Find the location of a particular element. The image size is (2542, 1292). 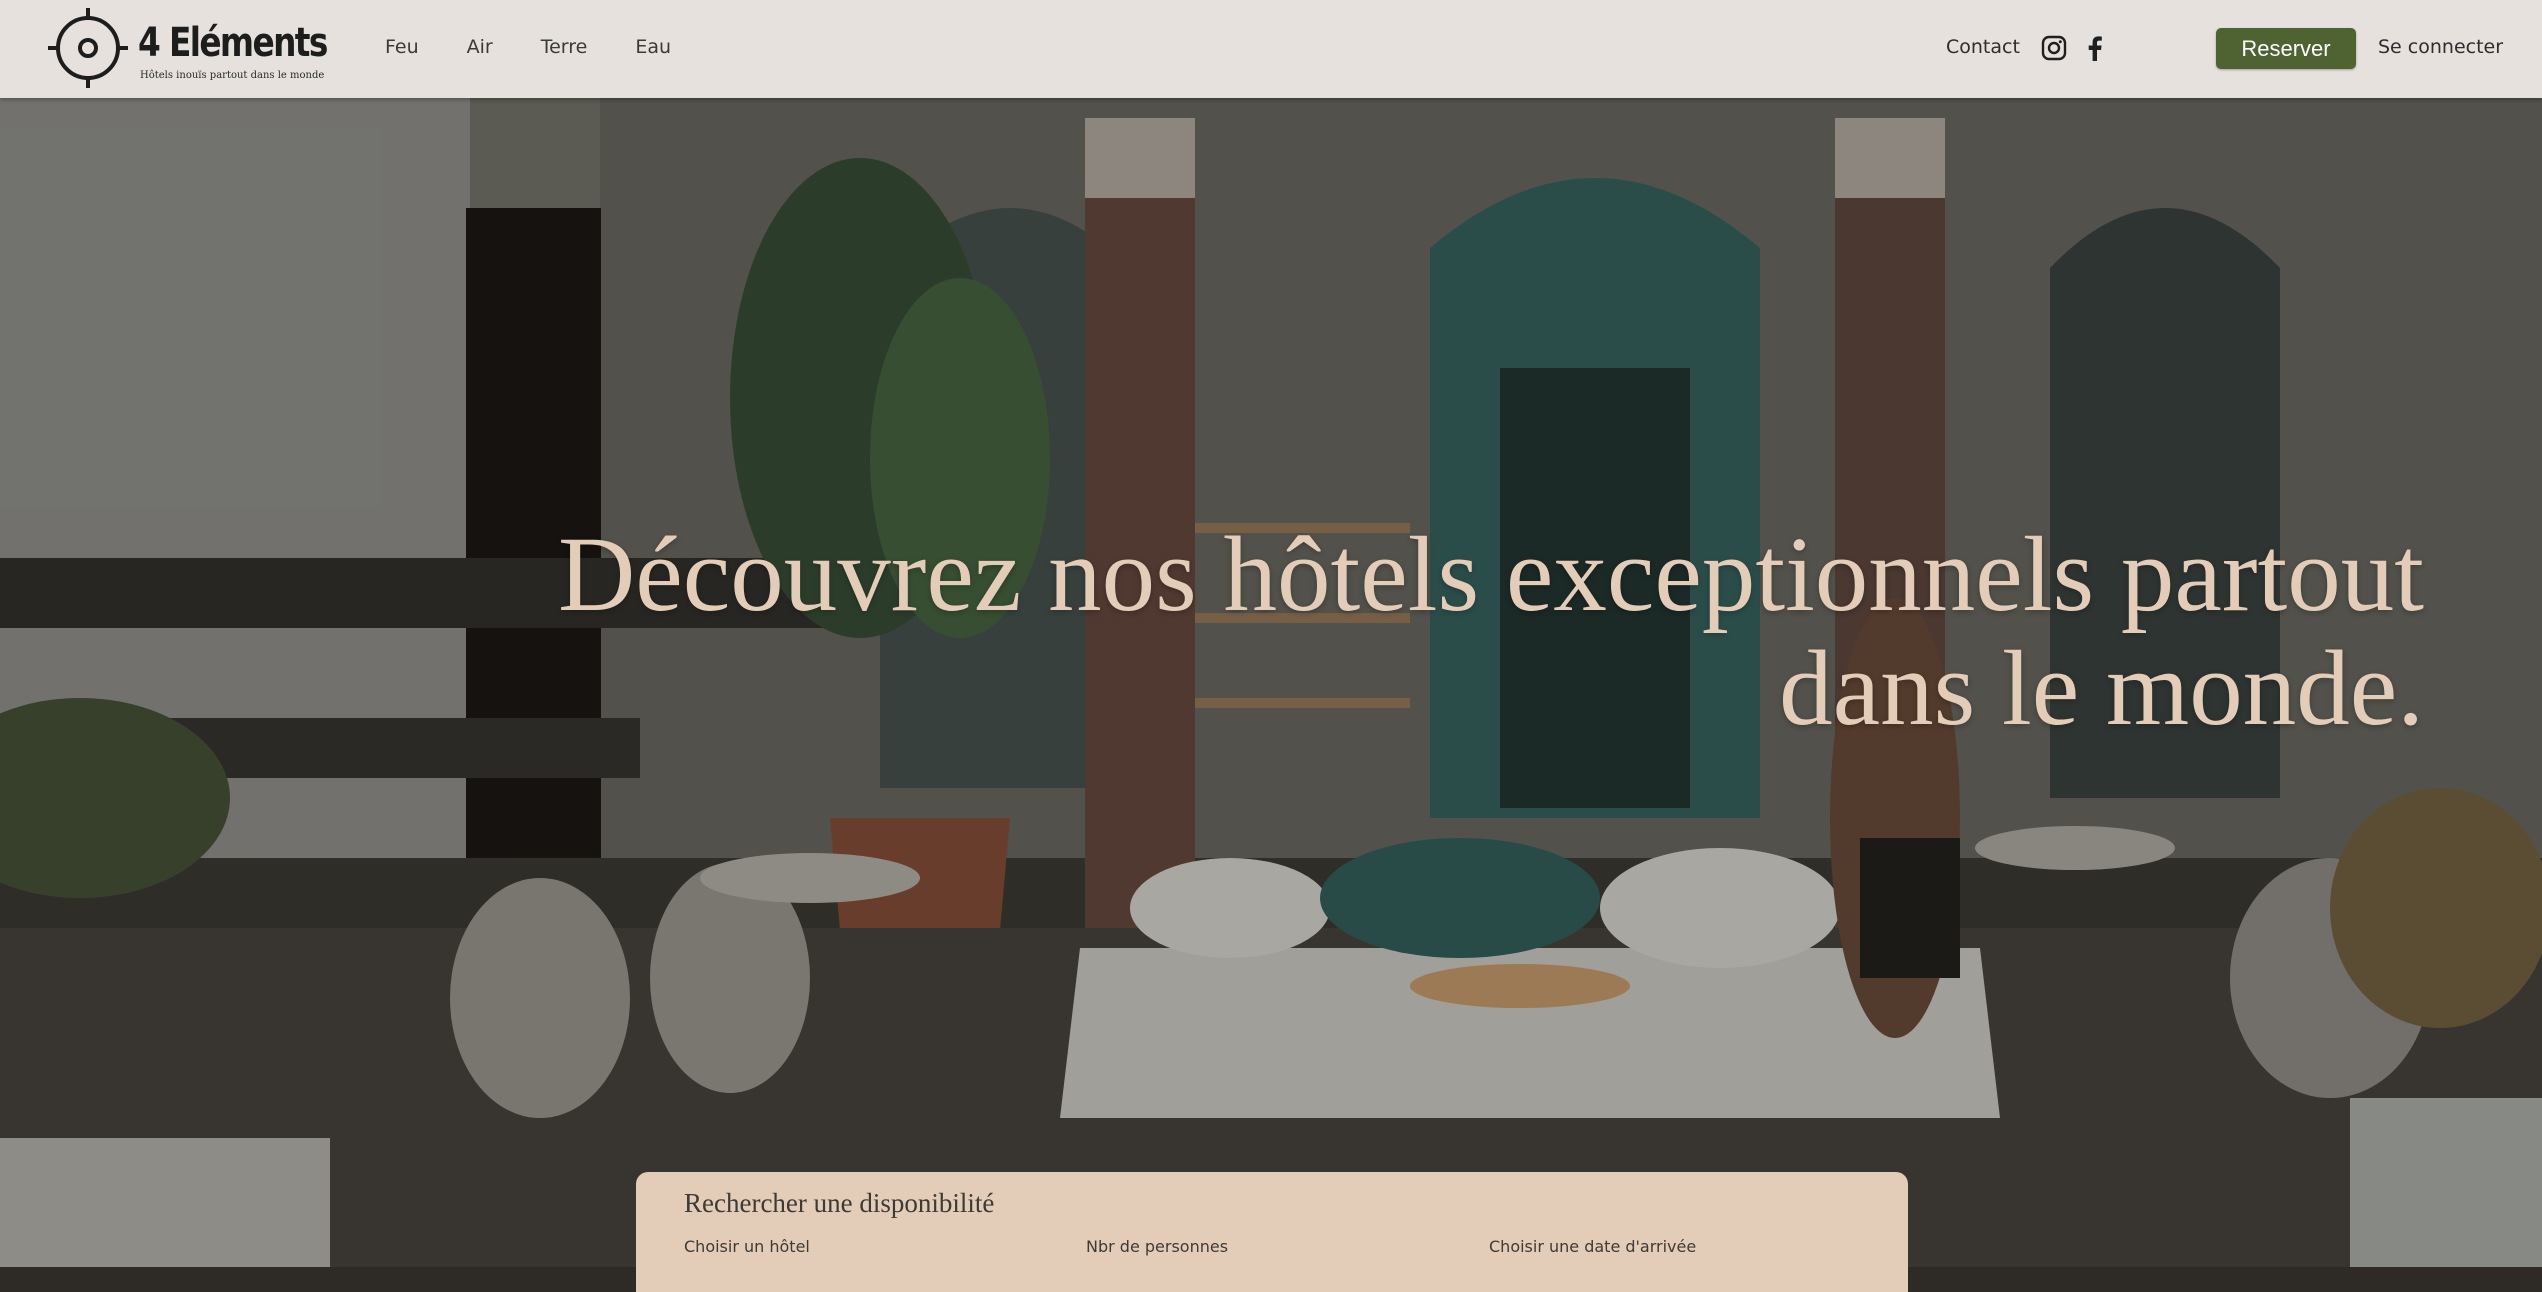

guests-count-field: Nbr de personnes is located at coordinates (1157, 1246).